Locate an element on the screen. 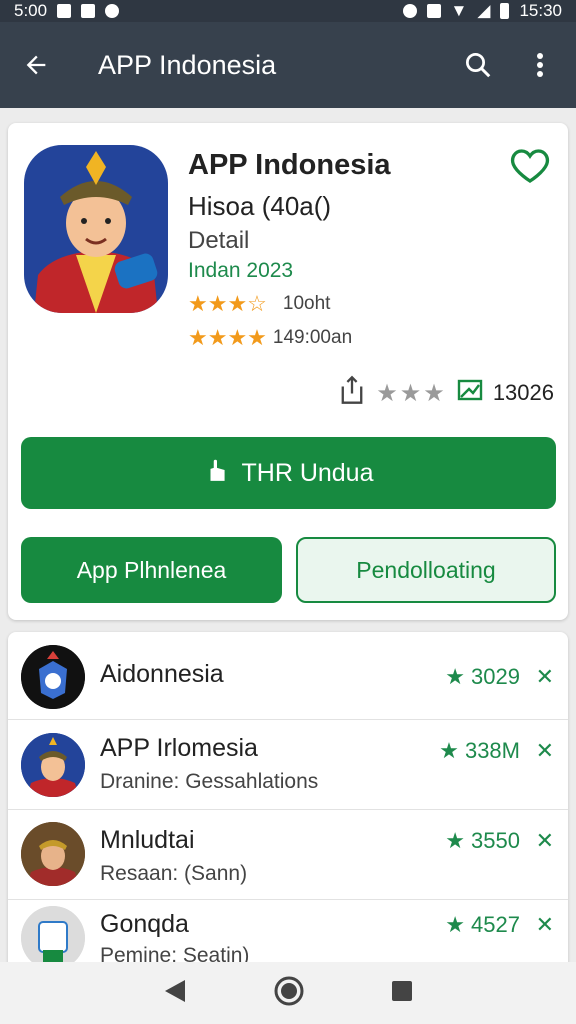 The image size is (576, 1024). status-time-right: 15:30 is located at coordinates (540, 10).